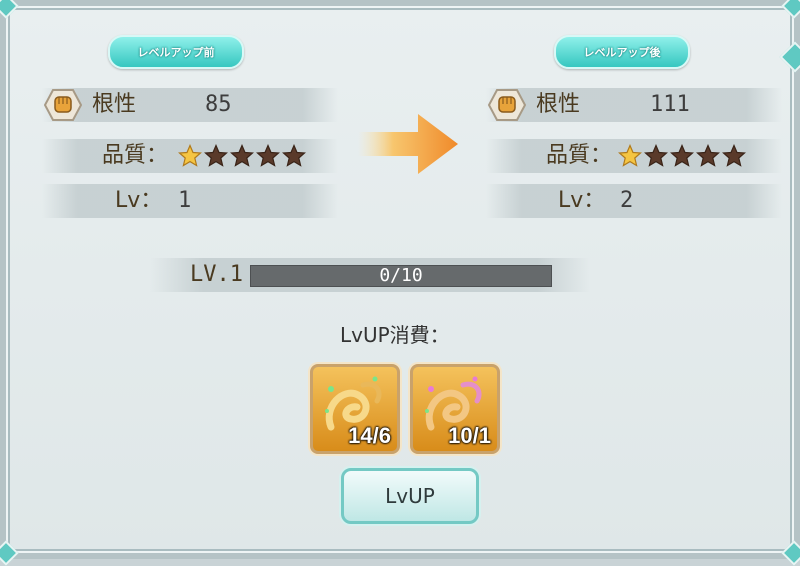 This screenshot has width=800, height=566. Describe the element at coordinates (355, 409) in the screenshot. I see `cost-item-1: 14/6` at that location.